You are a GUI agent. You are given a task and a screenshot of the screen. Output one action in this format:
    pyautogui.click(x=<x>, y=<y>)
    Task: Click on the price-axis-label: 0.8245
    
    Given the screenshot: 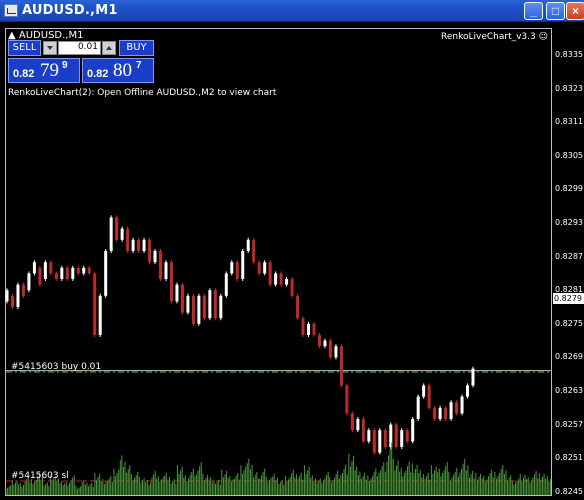 What is the action you would take?
    pyautogui.click(x=569, y=491)
    